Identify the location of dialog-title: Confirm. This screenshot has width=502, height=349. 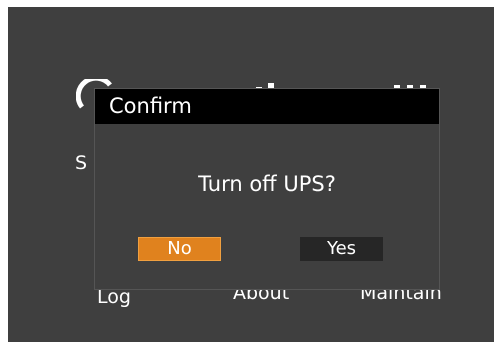
(150, 106).